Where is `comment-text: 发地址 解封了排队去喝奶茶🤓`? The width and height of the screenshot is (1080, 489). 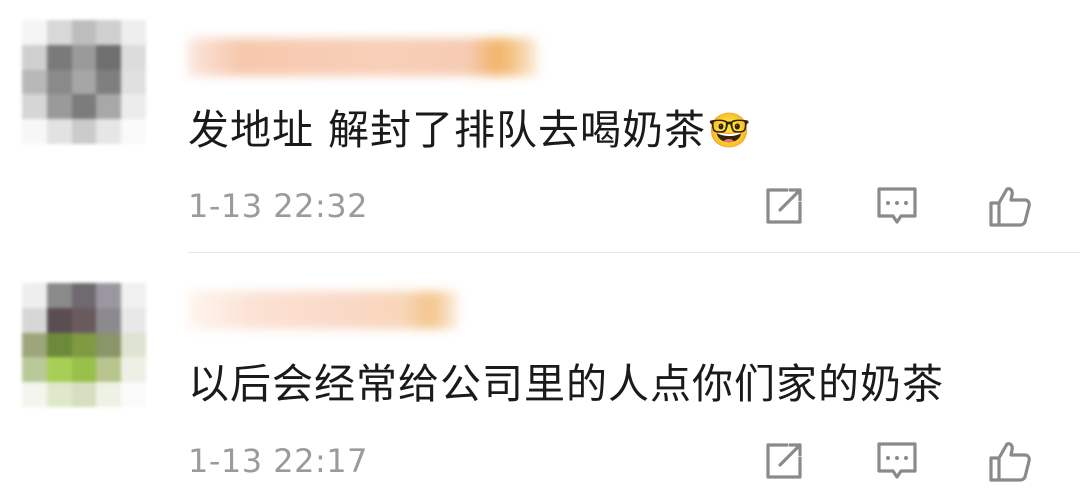 comment-text: 发地址 解封了排队去喝奶茶🤓 is located at coordinates (469, 130).